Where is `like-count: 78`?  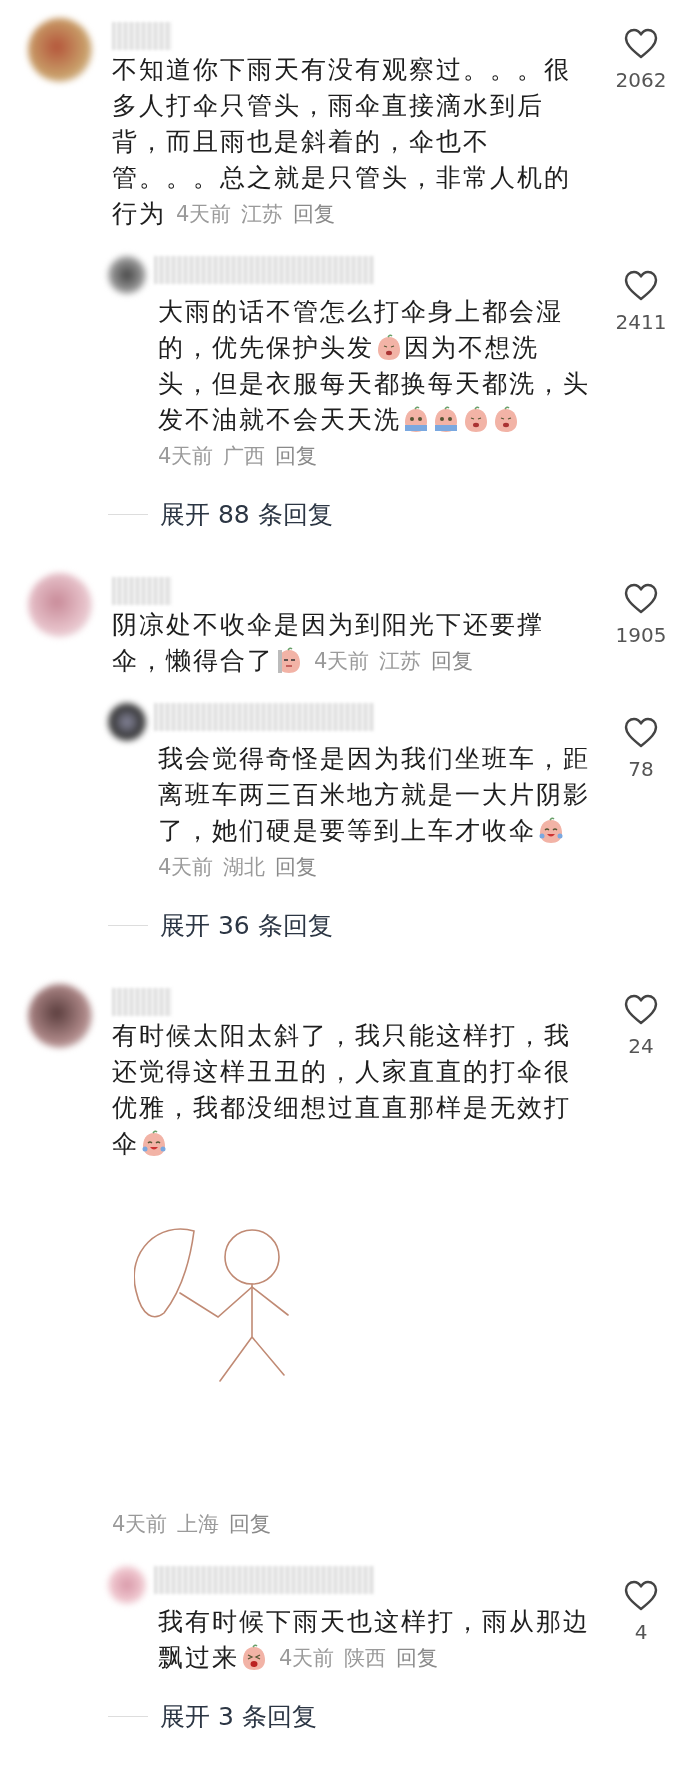 like-count: 78 is located at coordinates (641, 769).